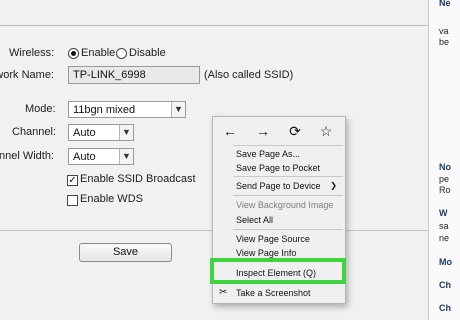  I want to click on help-panel: Ne va be No pe Ro W sa ne Mo Ch Ch, so click(444, 160).